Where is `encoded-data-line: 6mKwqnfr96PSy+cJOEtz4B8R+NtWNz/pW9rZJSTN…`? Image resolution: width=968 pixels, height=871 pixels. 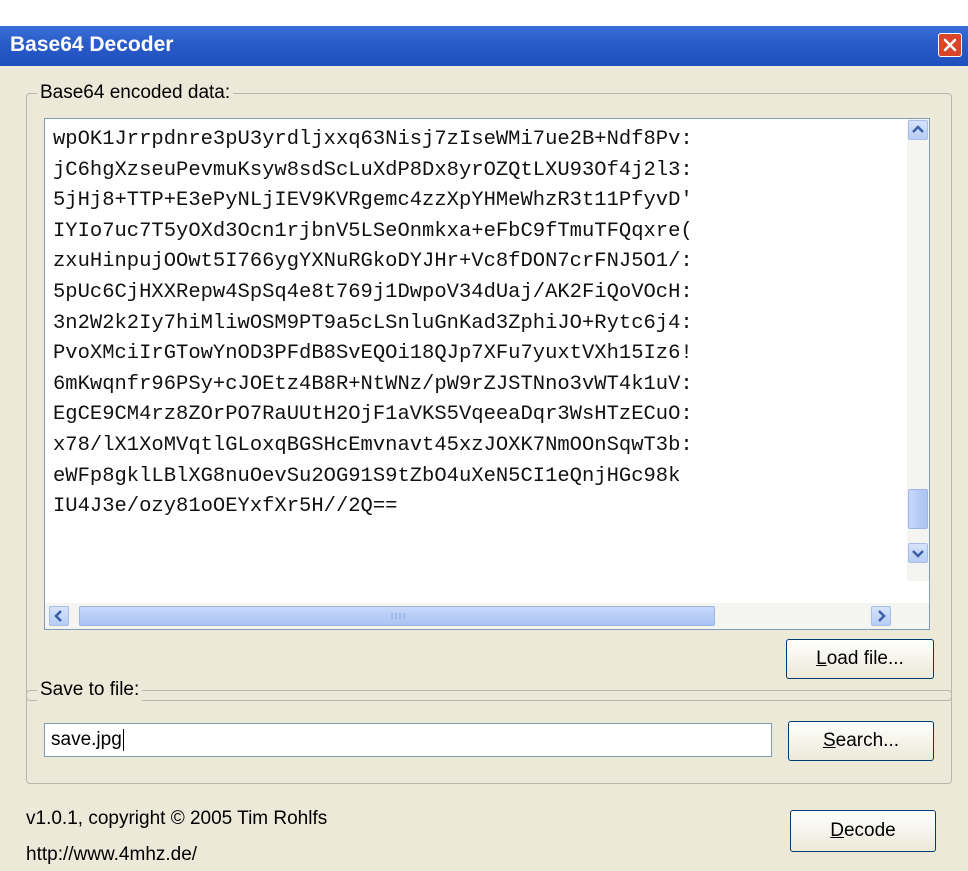
encoded-data-line: 6mKwqnfr96PSy+cJOEtz4B8R+NtWNz/pW9rZJSTN… is located at coordinates (373, 384).